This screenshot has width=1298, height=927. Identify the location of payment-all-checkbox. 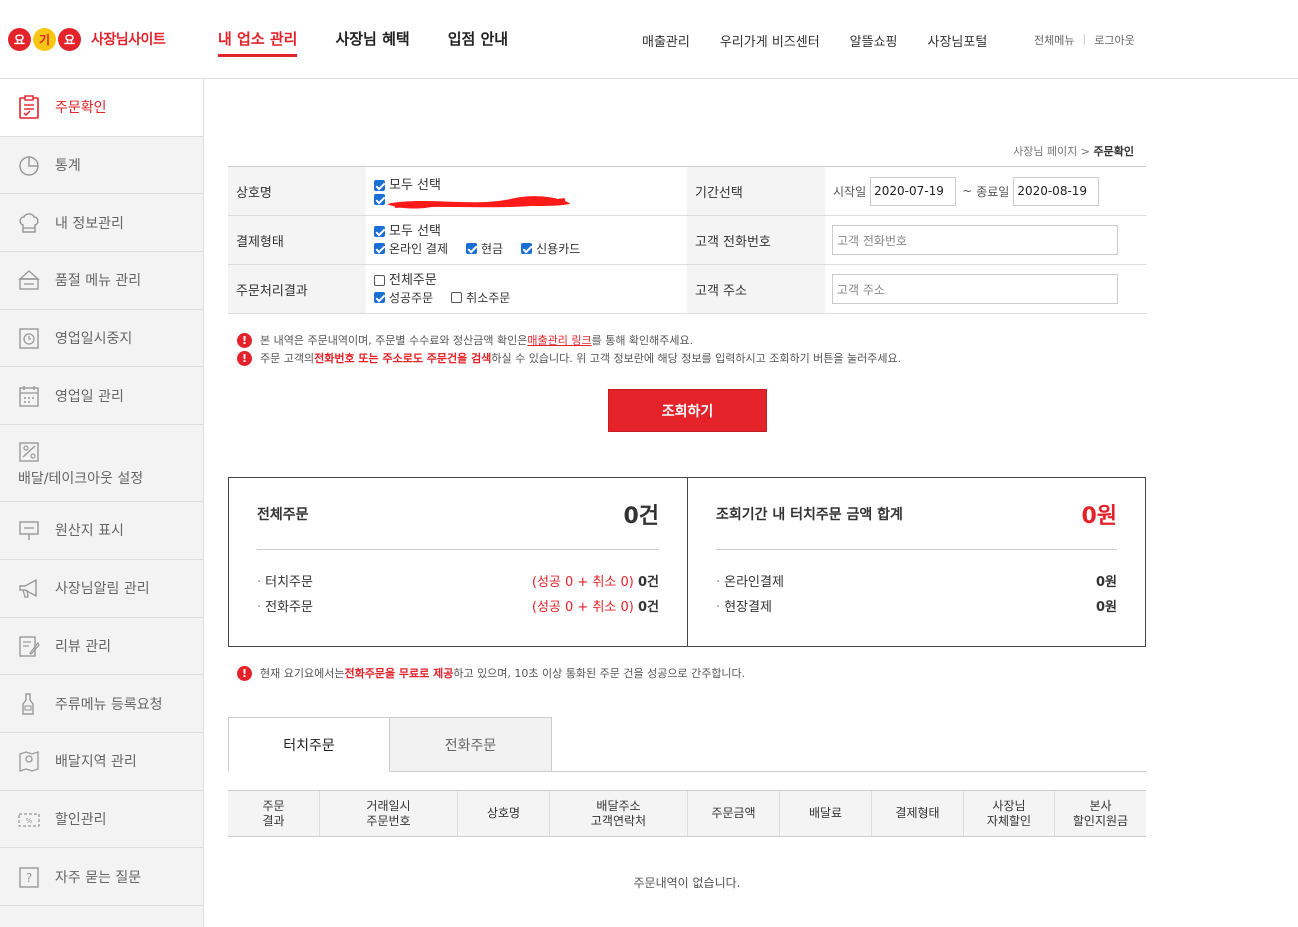
(379, 231).